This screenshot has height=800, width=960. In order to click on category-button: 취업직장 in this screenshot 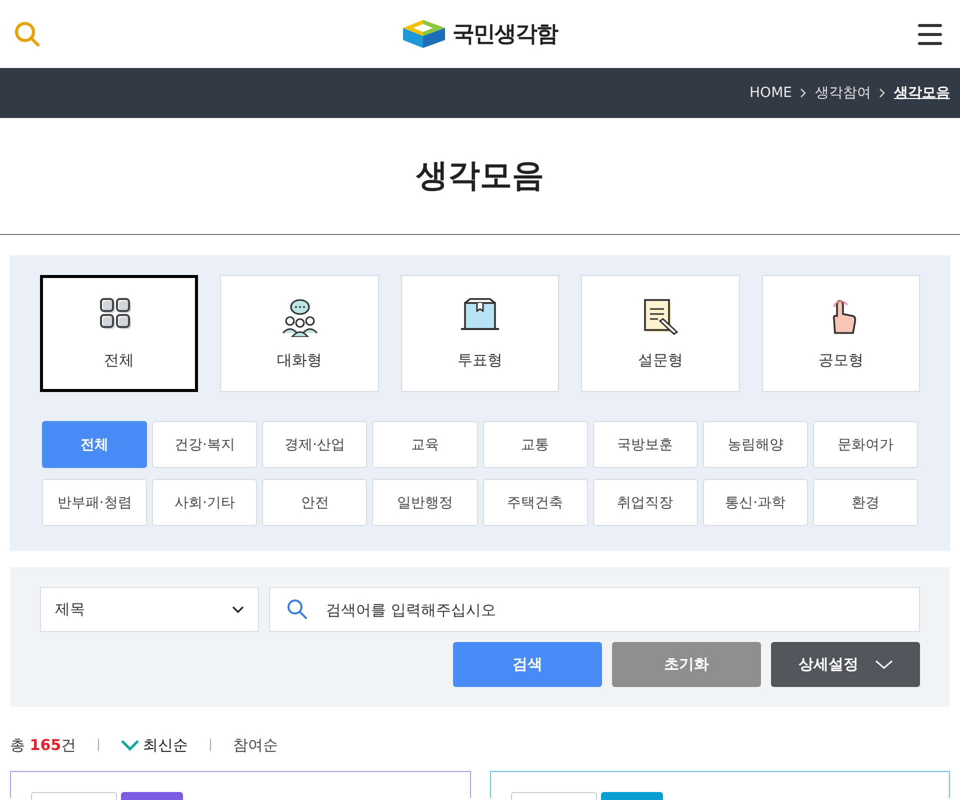, I will do `click(645, 502)`.